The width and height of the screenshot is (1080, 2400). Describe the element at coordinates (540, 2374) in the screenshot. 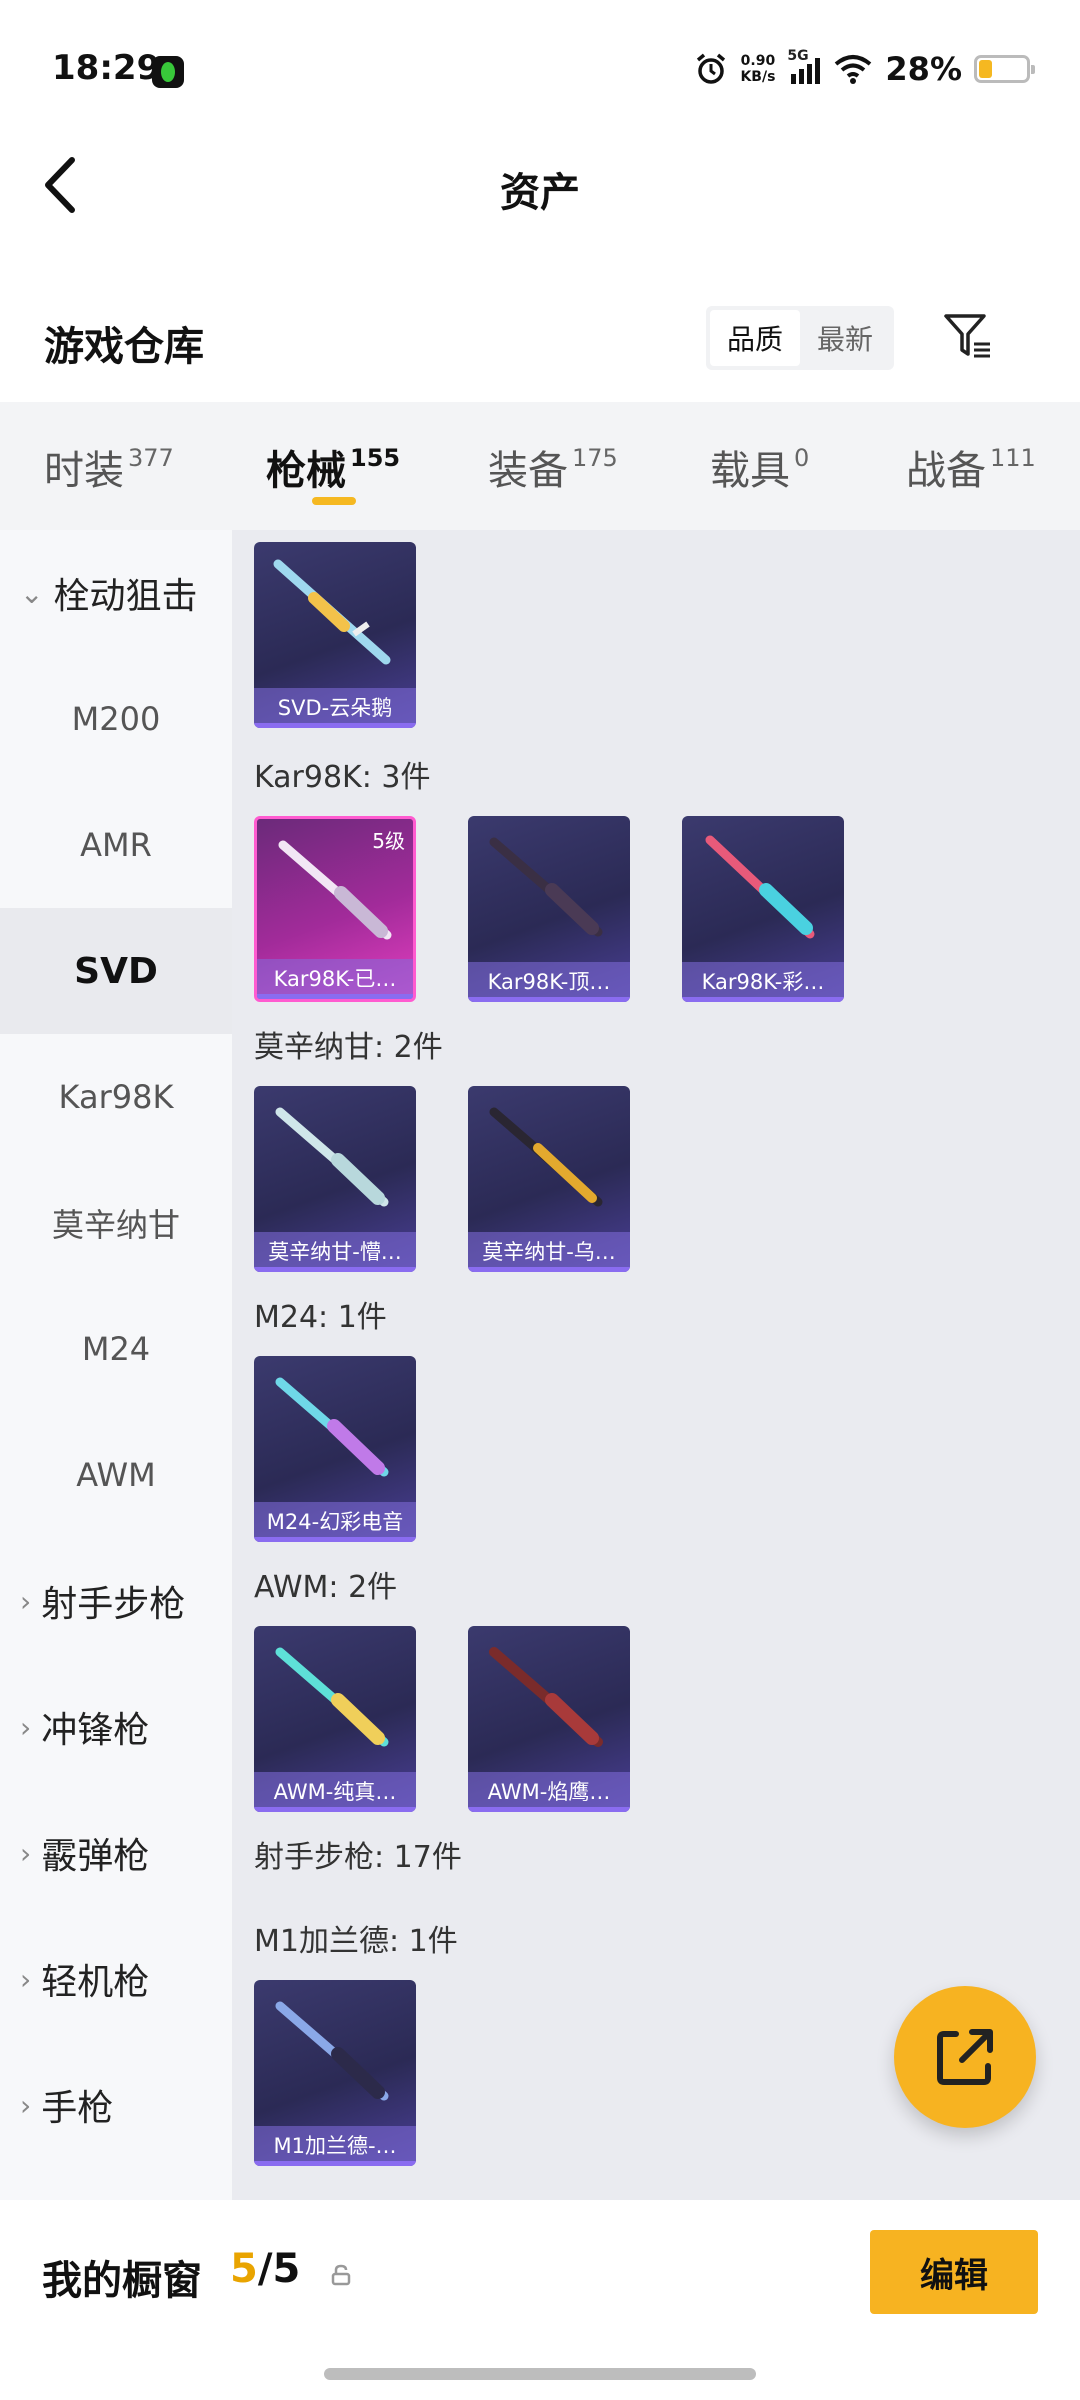

I see `home-indicator` at that location.